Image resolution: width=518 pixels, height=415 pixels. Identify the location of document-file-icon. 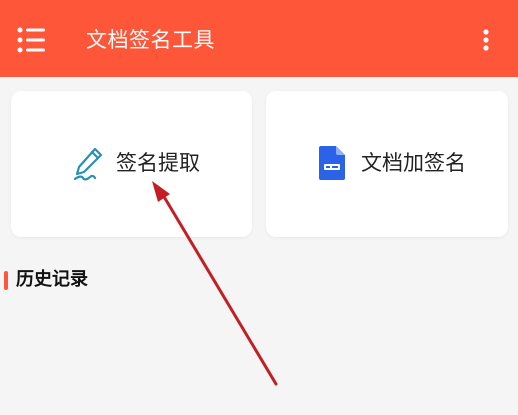
(332, 163).